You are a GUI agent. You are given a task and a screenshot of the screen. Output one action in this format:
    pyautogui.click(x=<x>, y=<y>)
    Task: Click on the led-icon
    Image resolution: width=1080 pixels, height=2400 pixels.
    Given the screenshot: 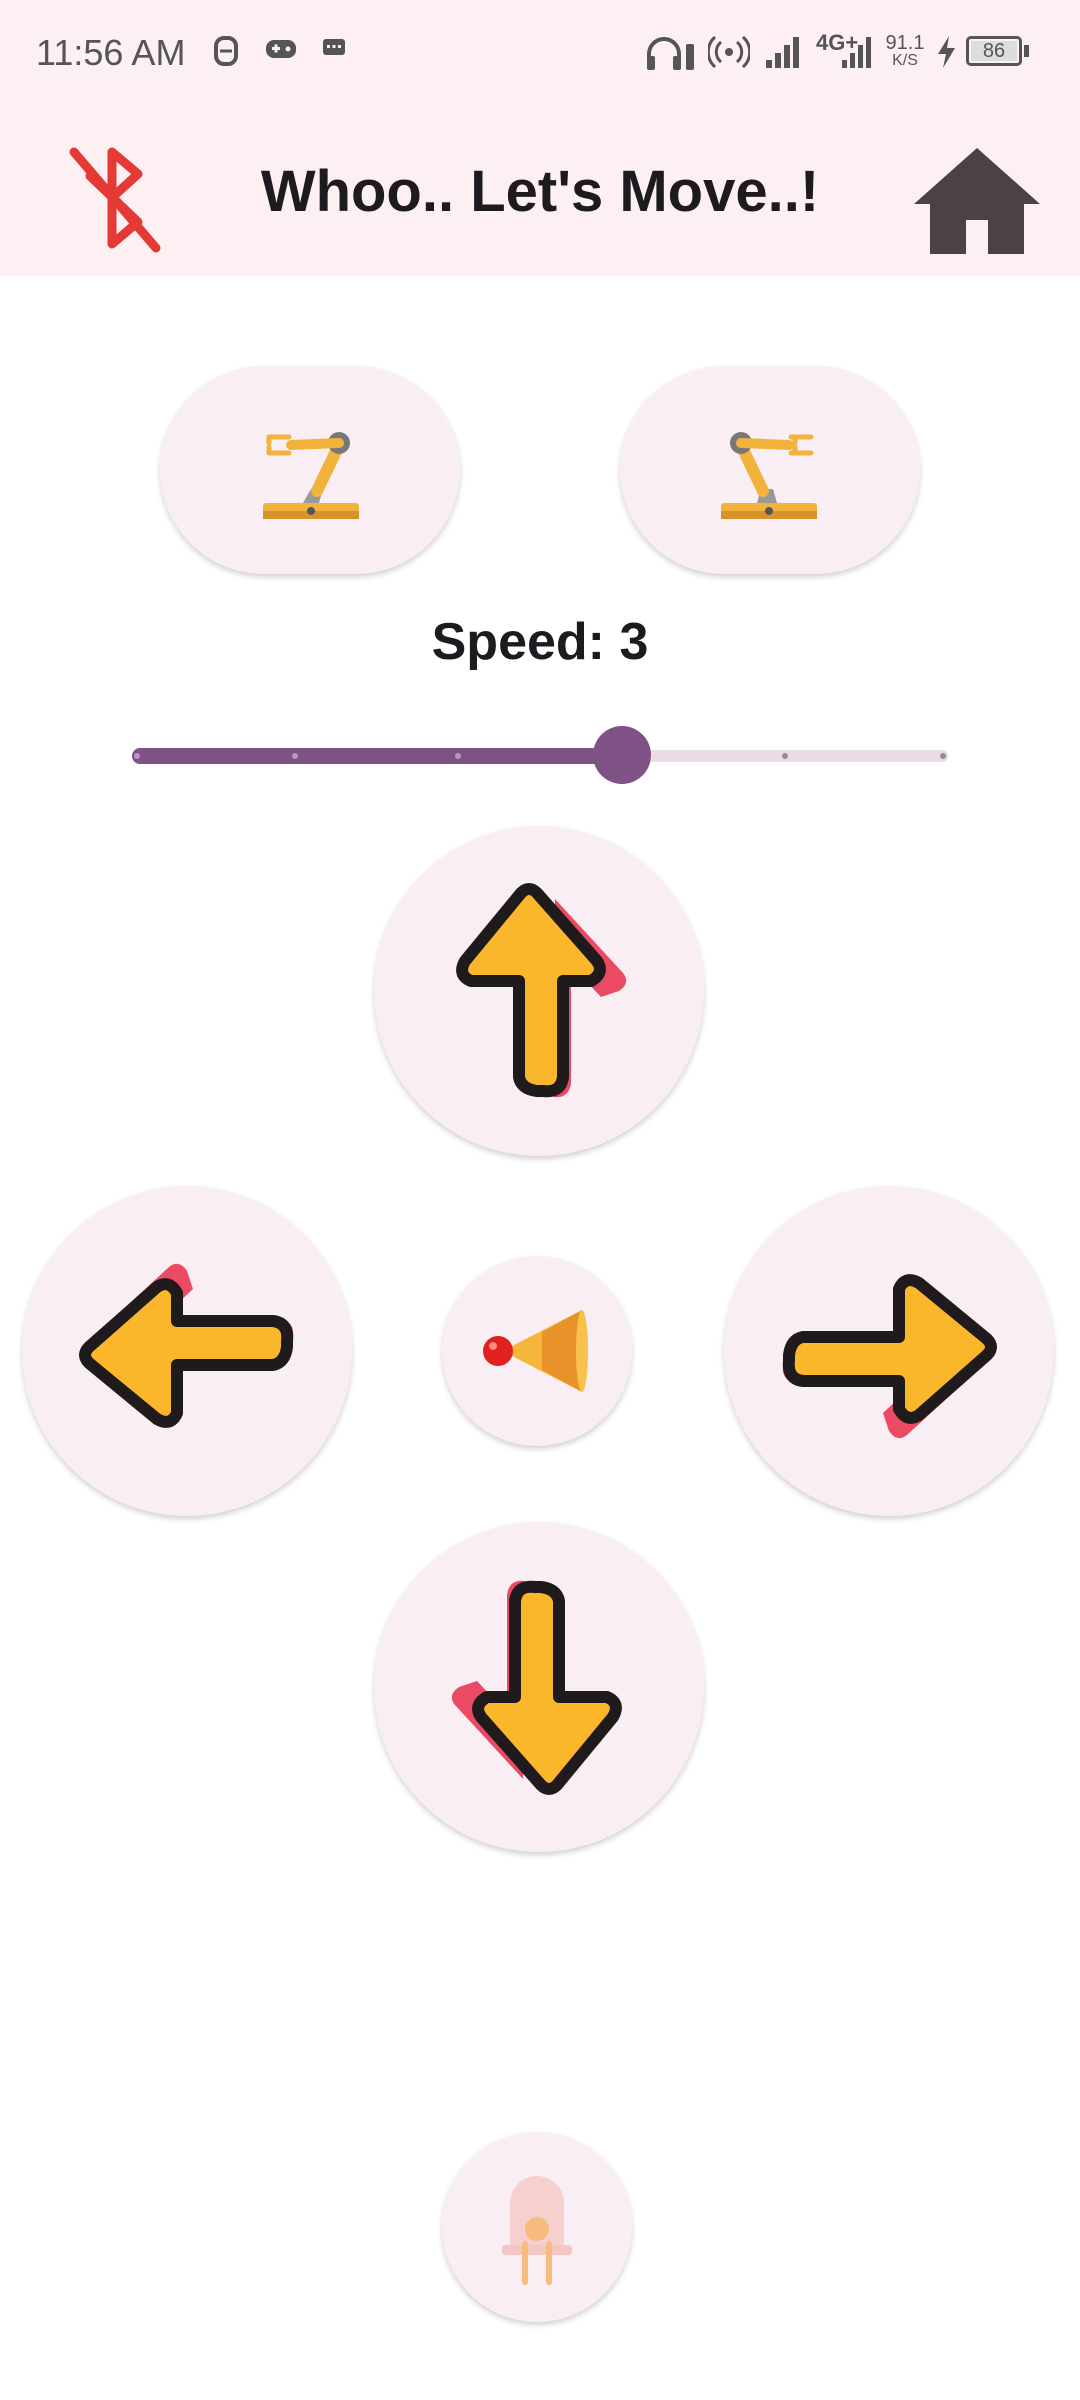 What is the action you would take?
    pyautogui.click(x=537, y=2230)
    